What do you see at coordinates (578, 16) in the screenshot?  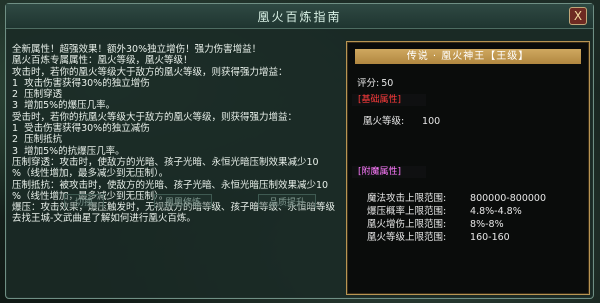 I see `close-button: X` at bounding box center [578, 16].